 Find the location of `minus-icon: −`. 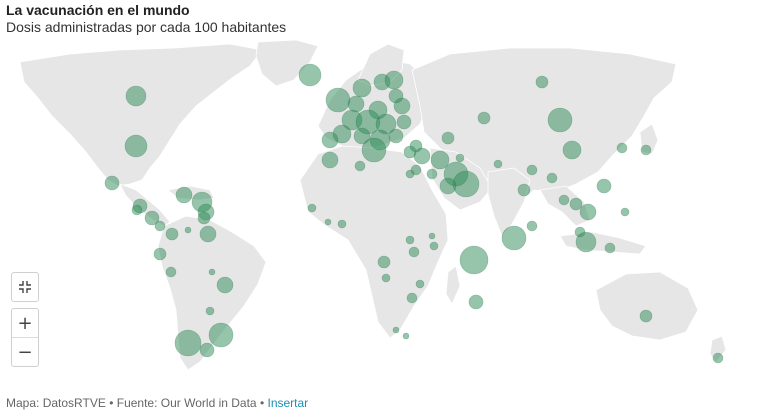

minus-icon: − is located at coordinates (25, 352).